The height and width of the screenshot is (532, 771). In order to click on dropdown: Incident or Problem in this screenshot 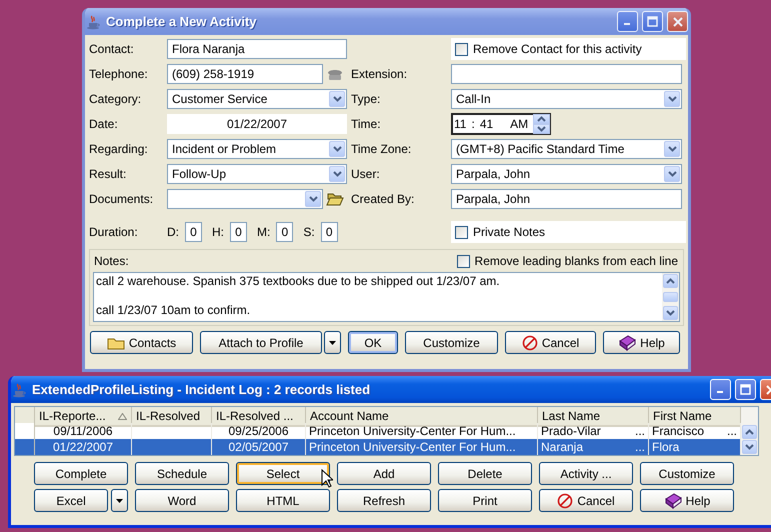, I will do `click(257, 149)`.